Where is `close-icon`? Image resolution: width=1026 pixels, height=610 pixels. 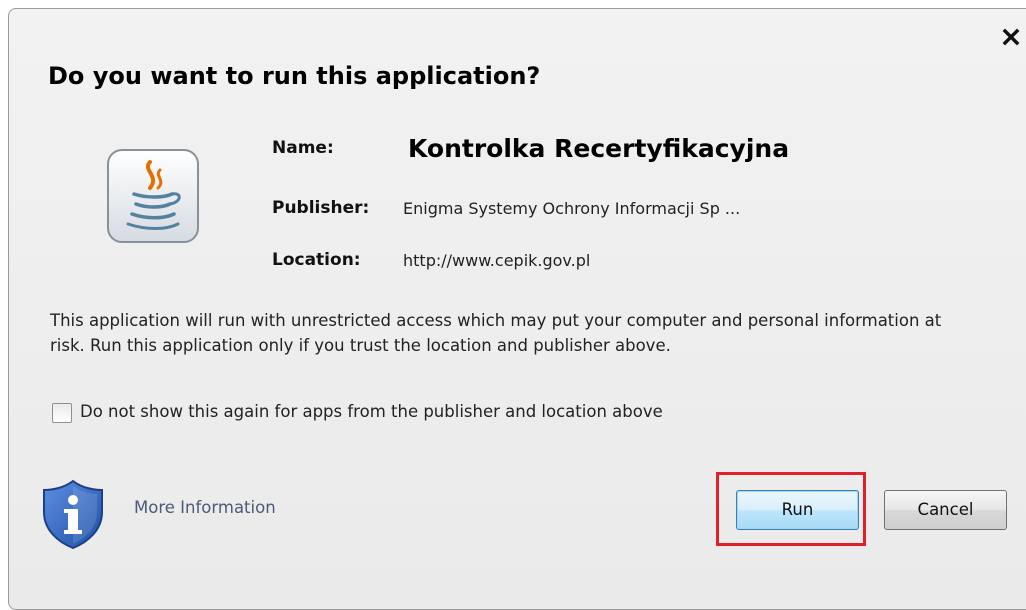 close-icon is located at coordinates (1011, 37).